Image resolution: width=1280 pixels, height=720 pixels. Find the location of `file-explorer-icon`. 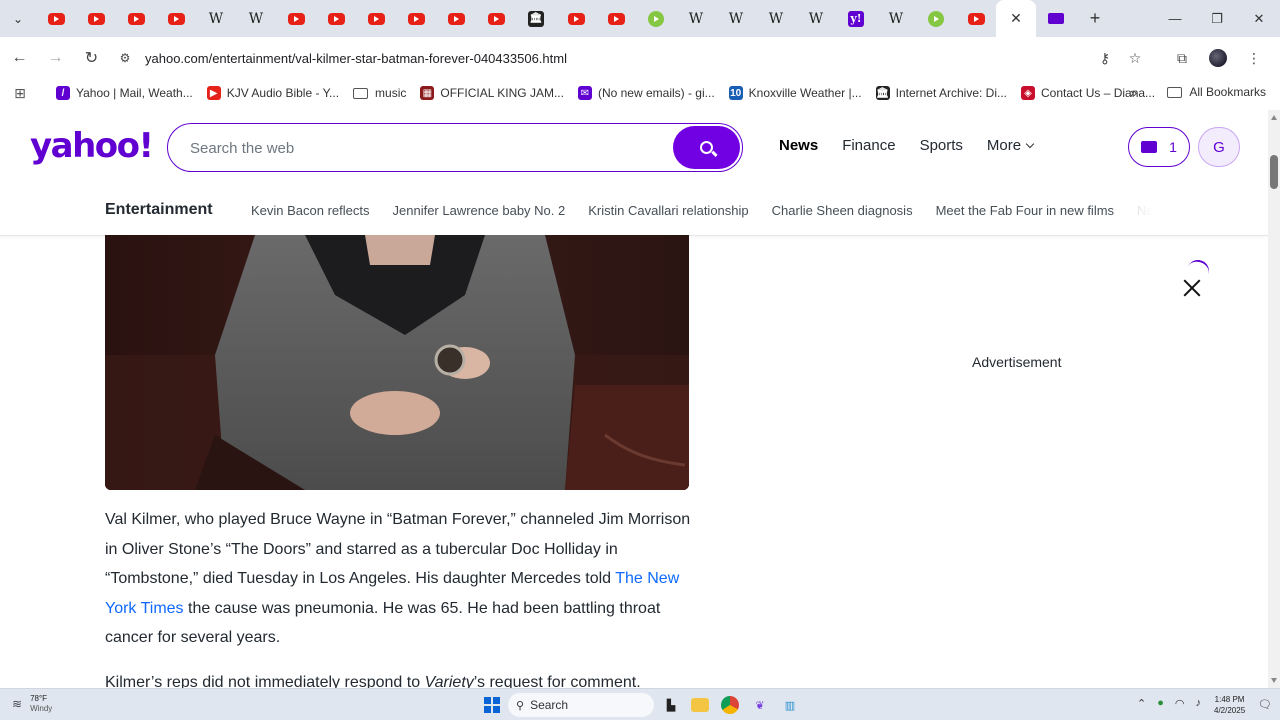

file-explorer-icon is located at coordinates (700, 705).